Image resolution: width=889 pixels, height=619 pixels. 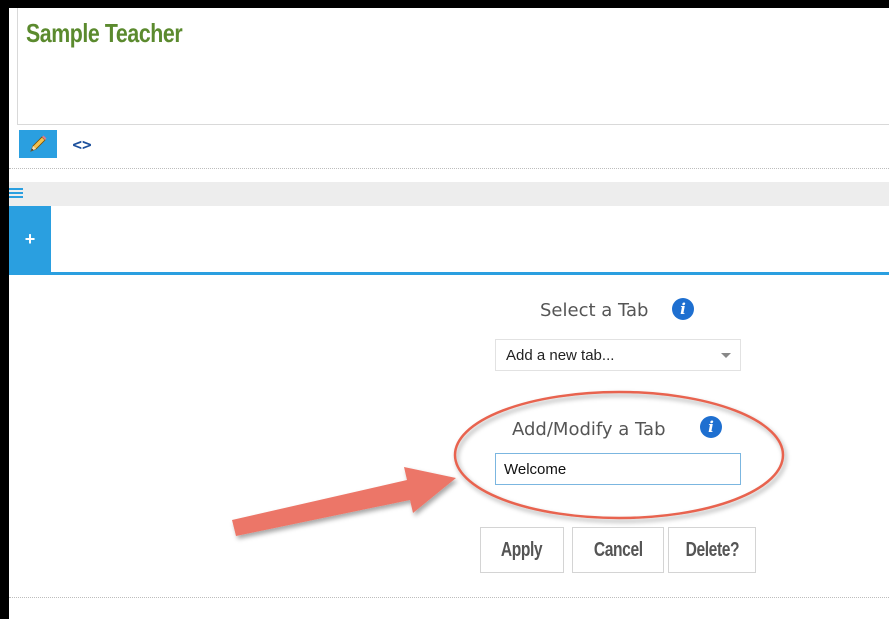 I want to click on callout-annotation, so click(x=508, y=463).